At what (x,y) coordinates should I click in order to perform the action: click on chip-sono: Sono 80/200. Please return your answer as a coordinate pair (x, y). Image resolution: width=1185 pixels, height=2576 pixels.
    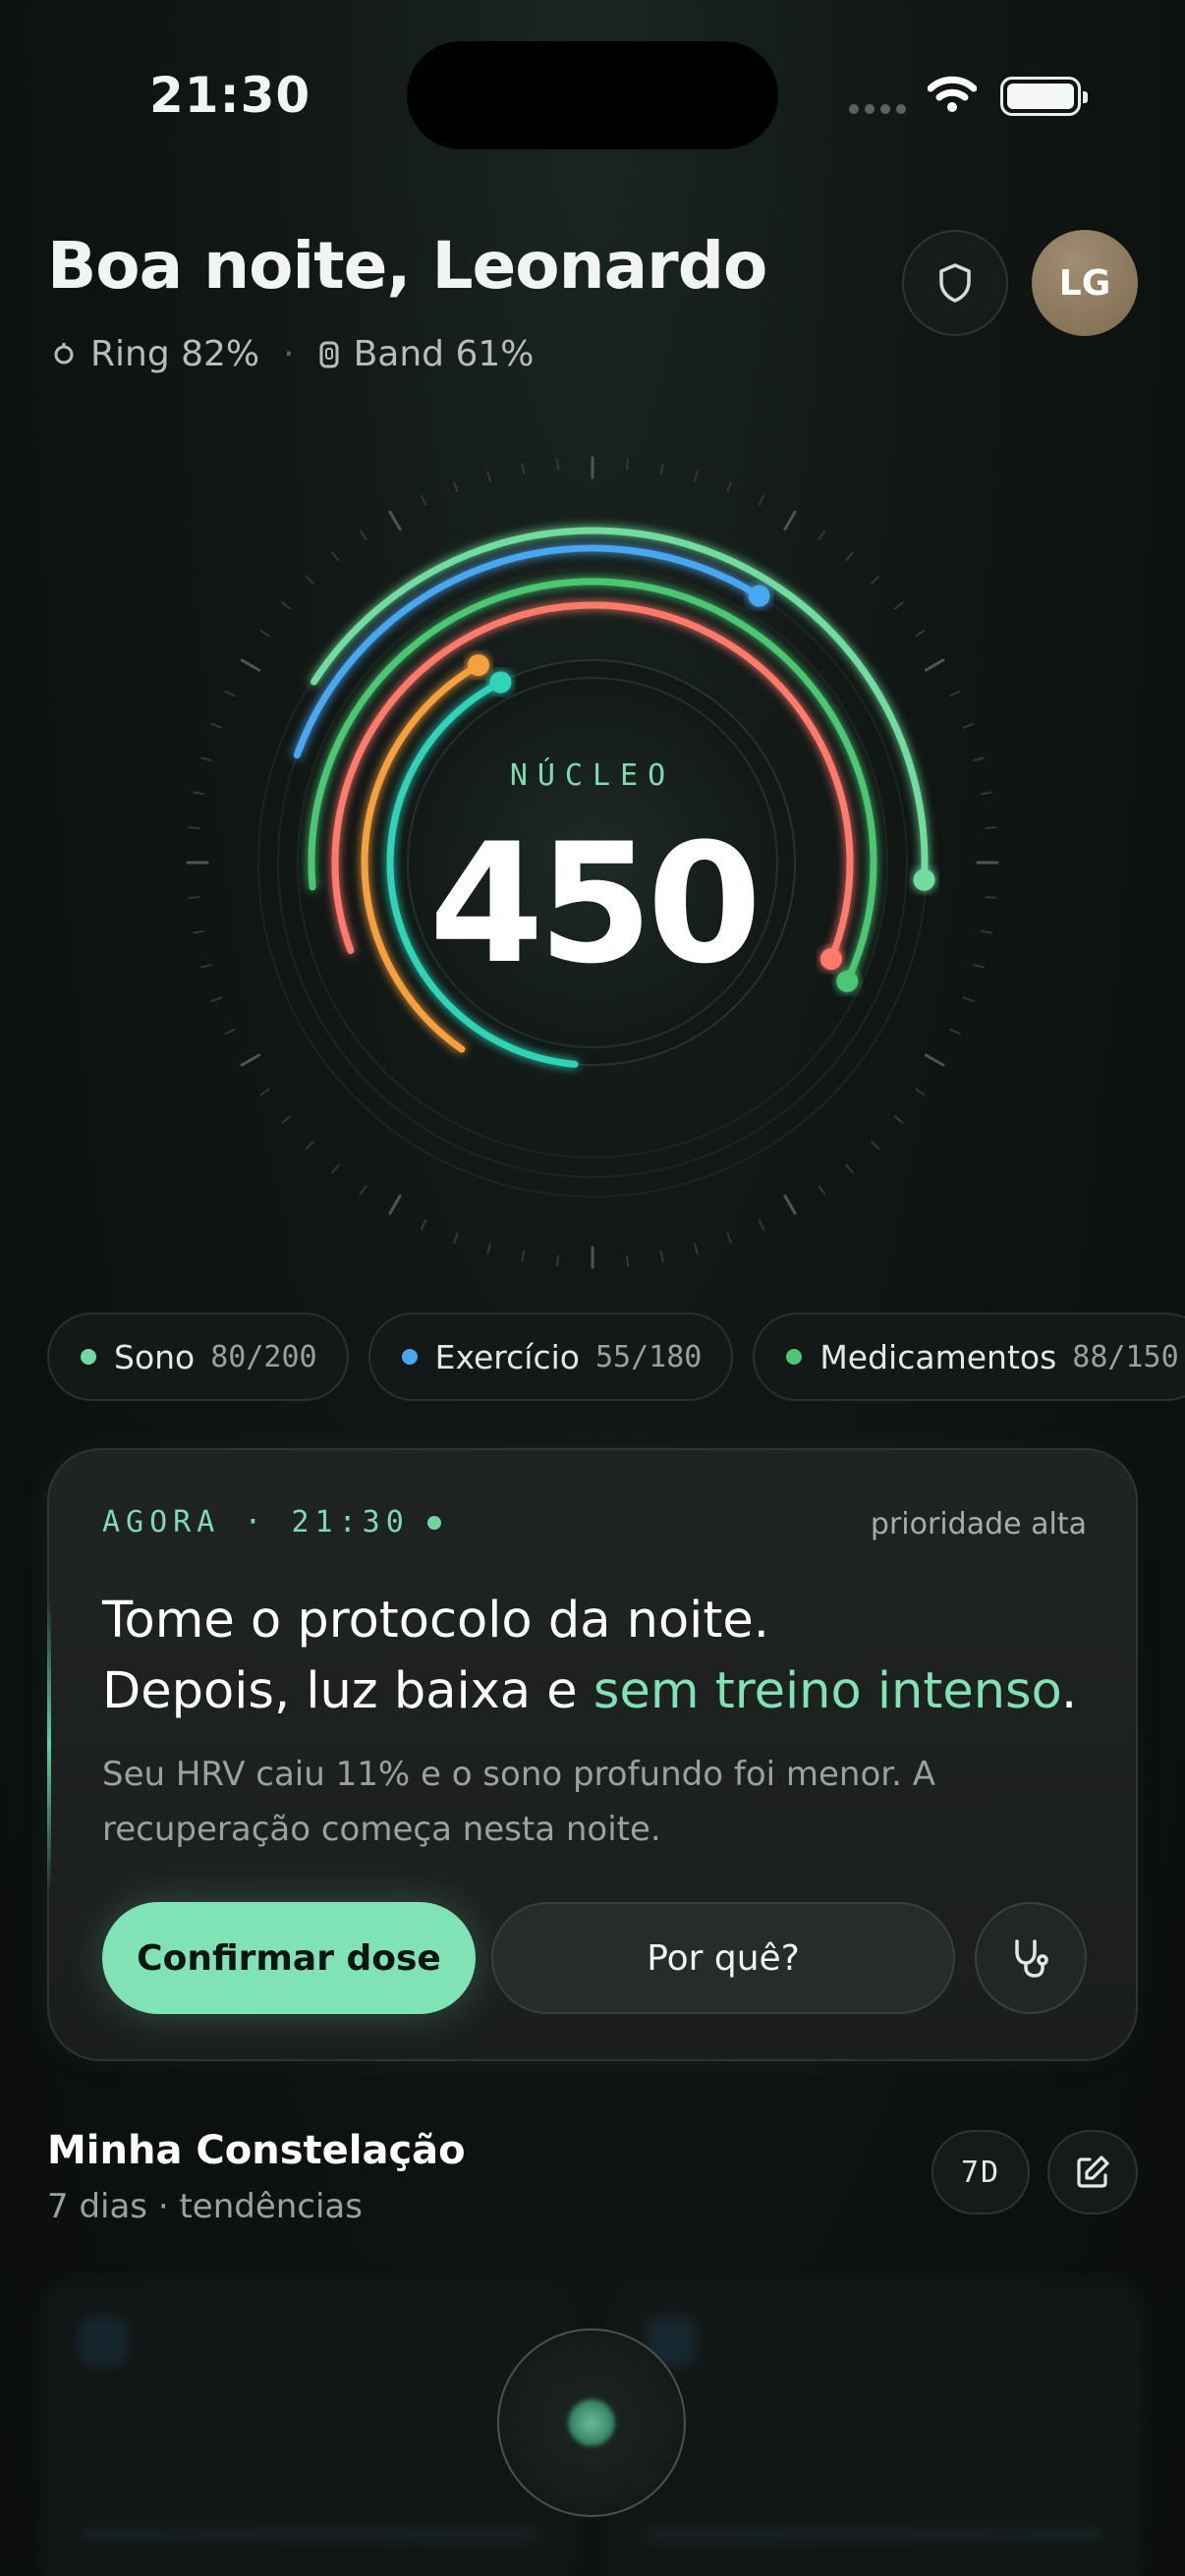
    Looking at the image, I should click on (198, 1357).